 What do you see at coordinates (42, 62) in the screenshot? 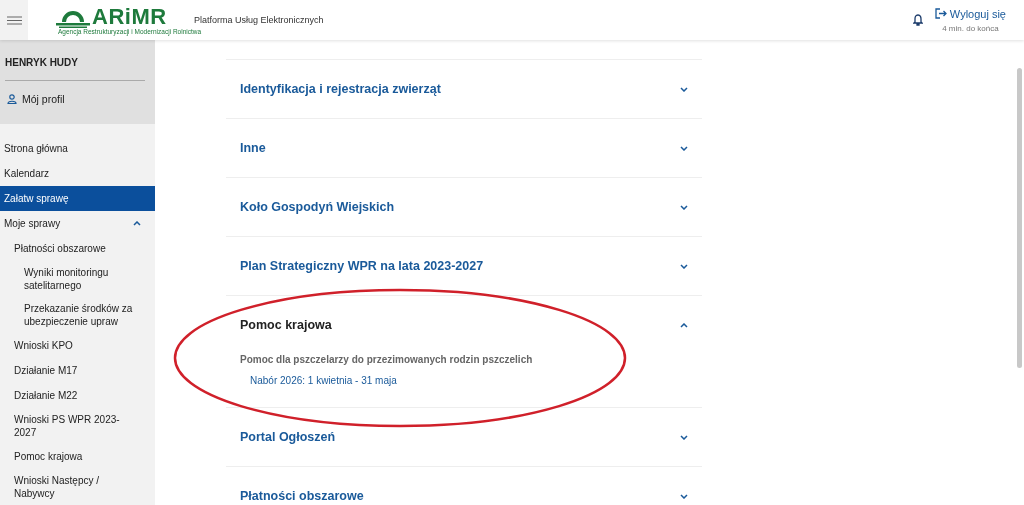
I see `user-name: HENRYK HUDY` at bounding box center [42, 62].